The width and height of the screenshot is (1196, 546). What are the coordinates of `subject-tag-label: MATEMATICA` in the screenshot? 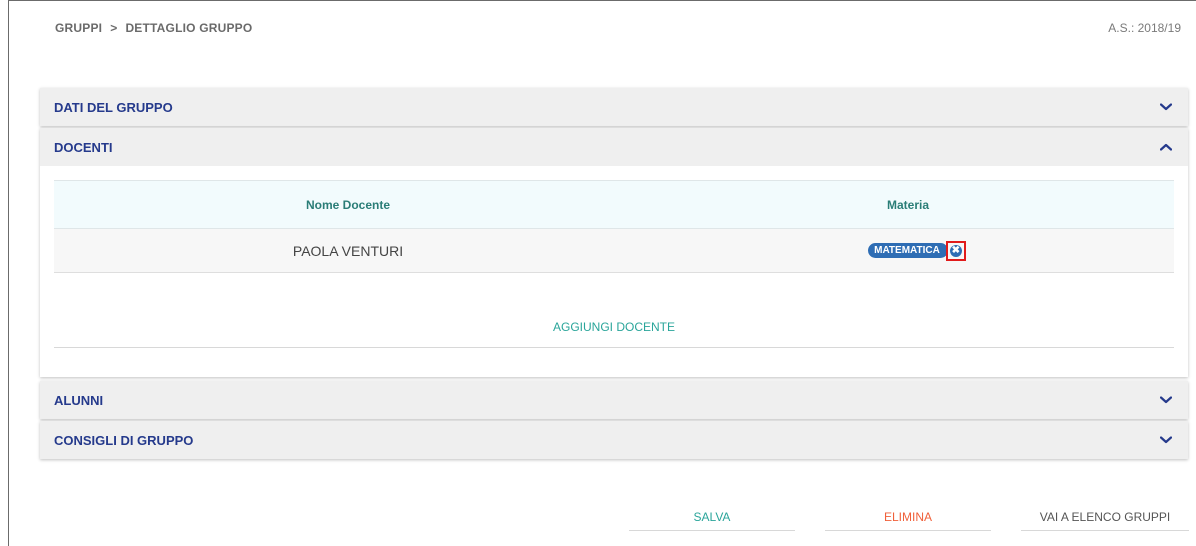 It's located at (907, 250).